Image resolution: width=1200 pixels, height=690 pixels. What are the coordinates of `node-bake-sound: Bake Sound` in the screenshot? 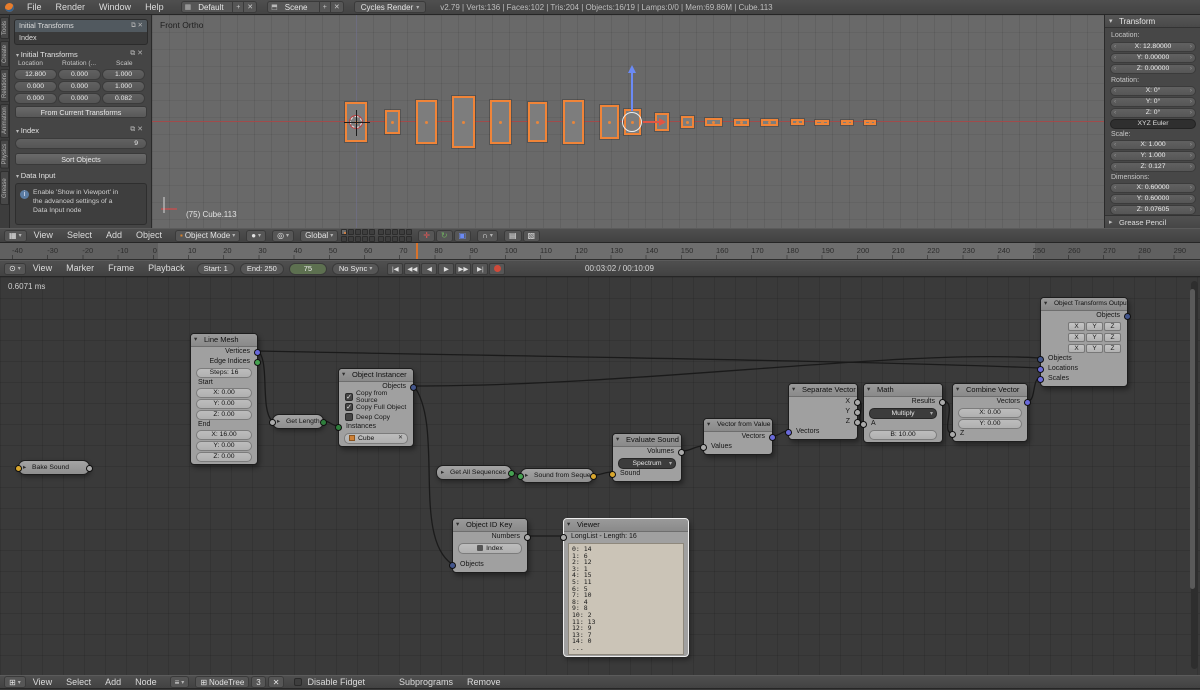 It's located at (54, 467).